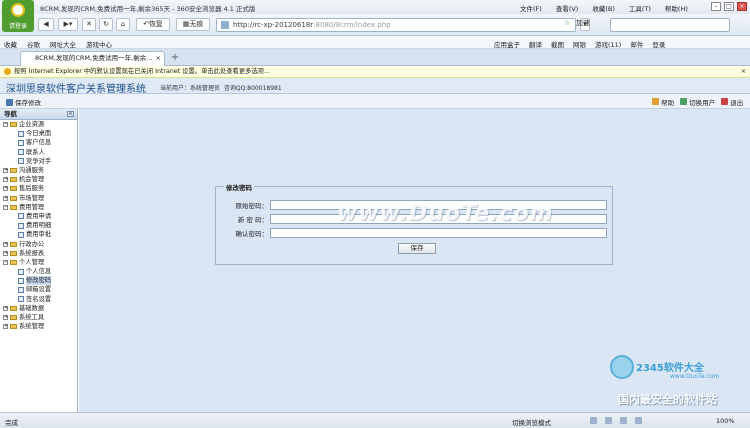  What do you see at coordinates (622, 367) in the screenshot?
I see `mascot-icon` at bounding box center [622, 367].